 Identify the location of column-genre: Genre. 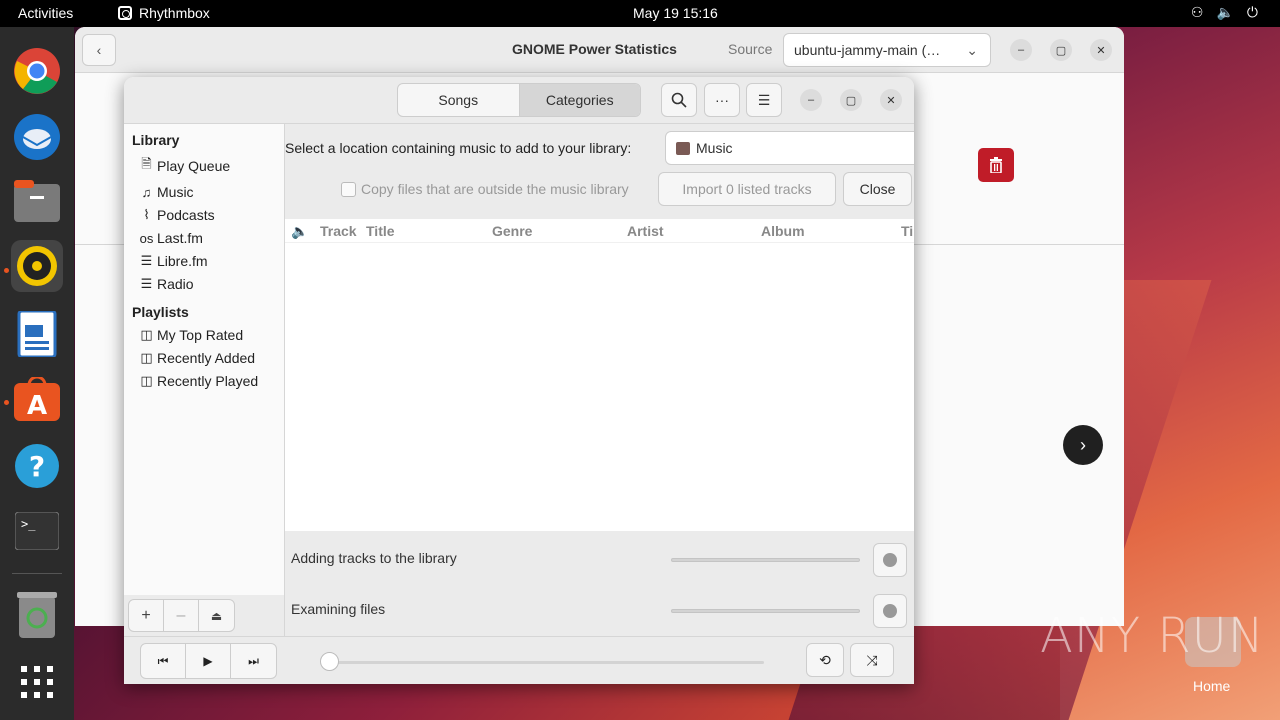
(512, 231).